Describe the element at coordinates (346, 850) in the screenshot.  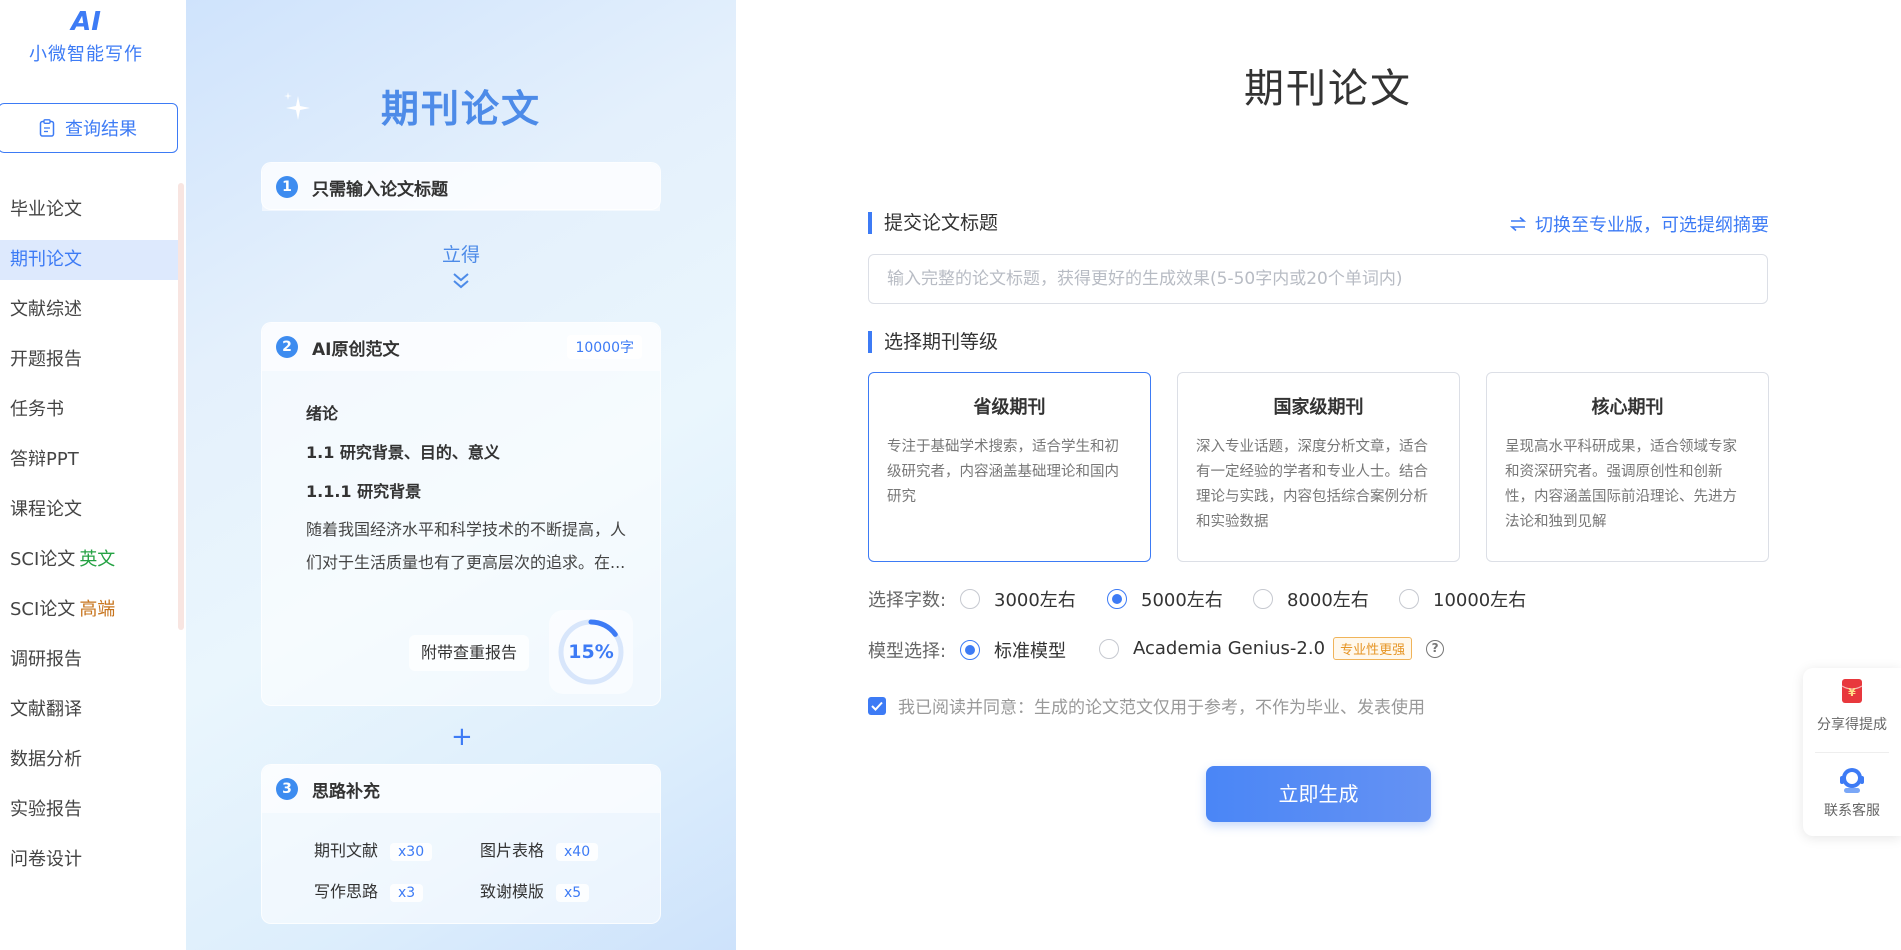
I see `extra-label: 期刊文献` at that location.